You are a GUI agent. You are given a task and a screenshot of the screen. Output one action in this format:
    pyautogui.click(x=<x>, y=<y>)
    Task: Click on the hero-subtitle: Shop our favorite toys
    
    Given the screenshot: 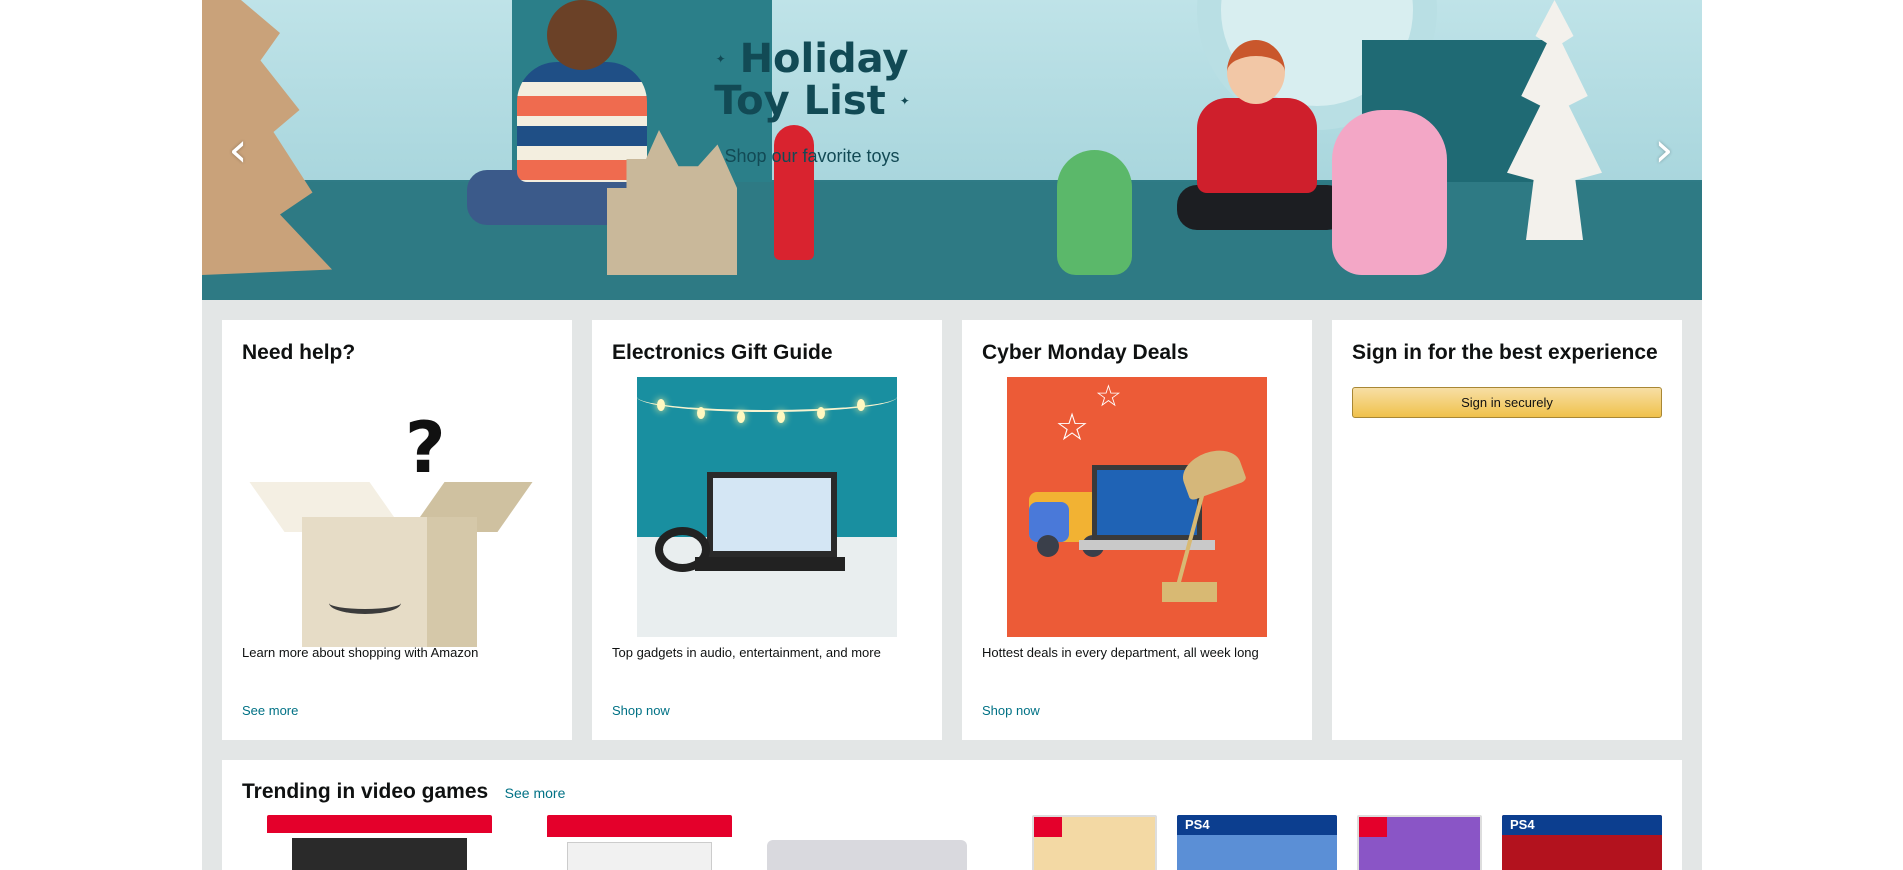 What is the action you would take?
    pyautogui.click(x=812, y=156)
    